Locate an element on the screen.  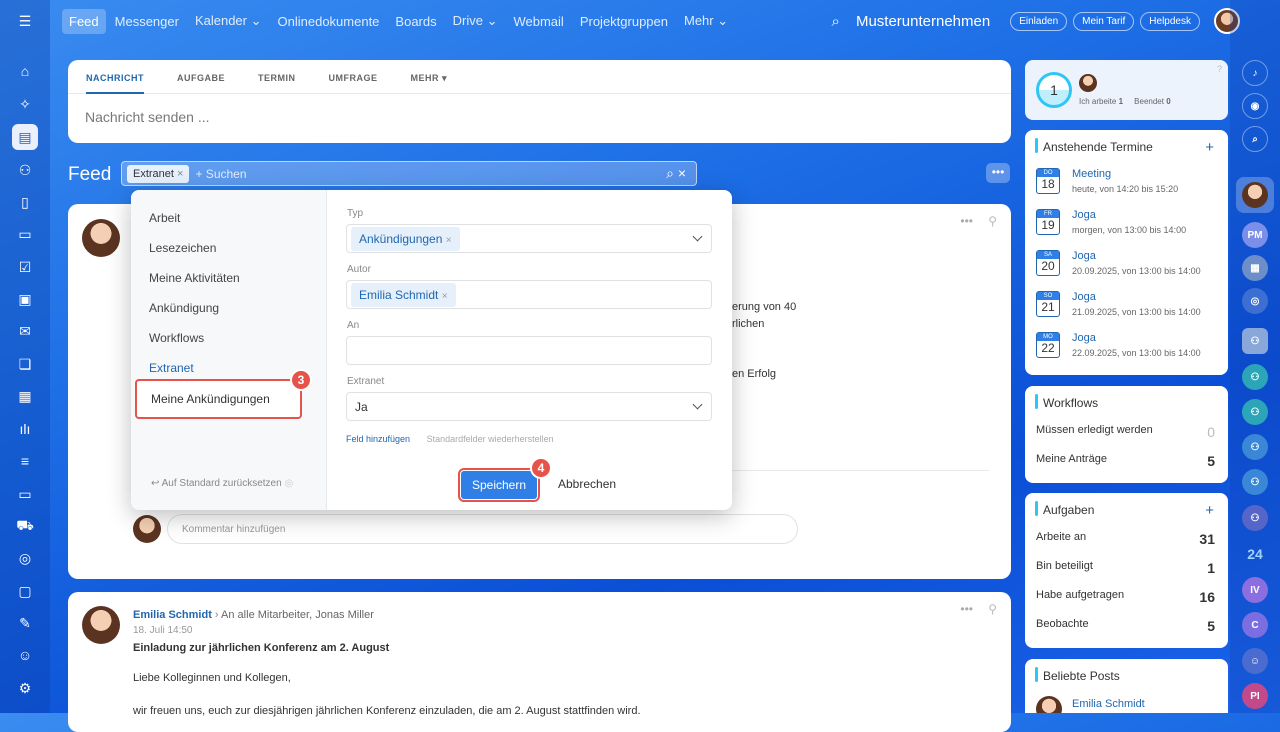
new-preset-name-input: Meine Ankündigungen is located at coordinates (218, 399).